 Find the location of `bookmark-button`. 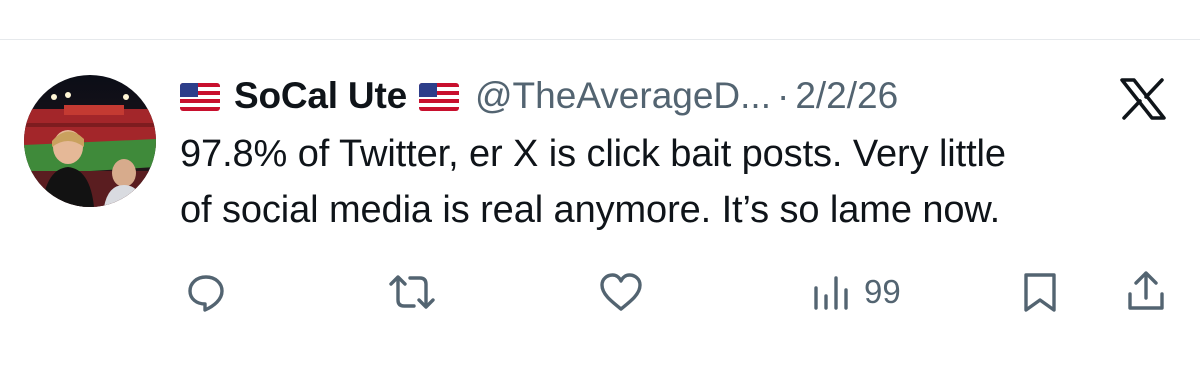

bookmark-button is located at coordinates (1040, 292).